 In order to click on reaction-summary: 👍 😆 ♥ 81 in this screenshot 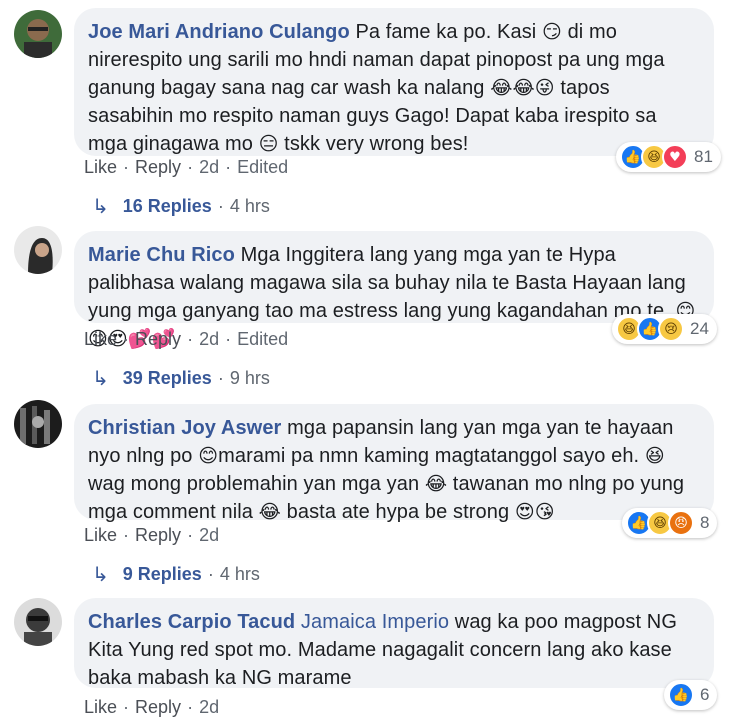, I will do `click(668, 157)`.